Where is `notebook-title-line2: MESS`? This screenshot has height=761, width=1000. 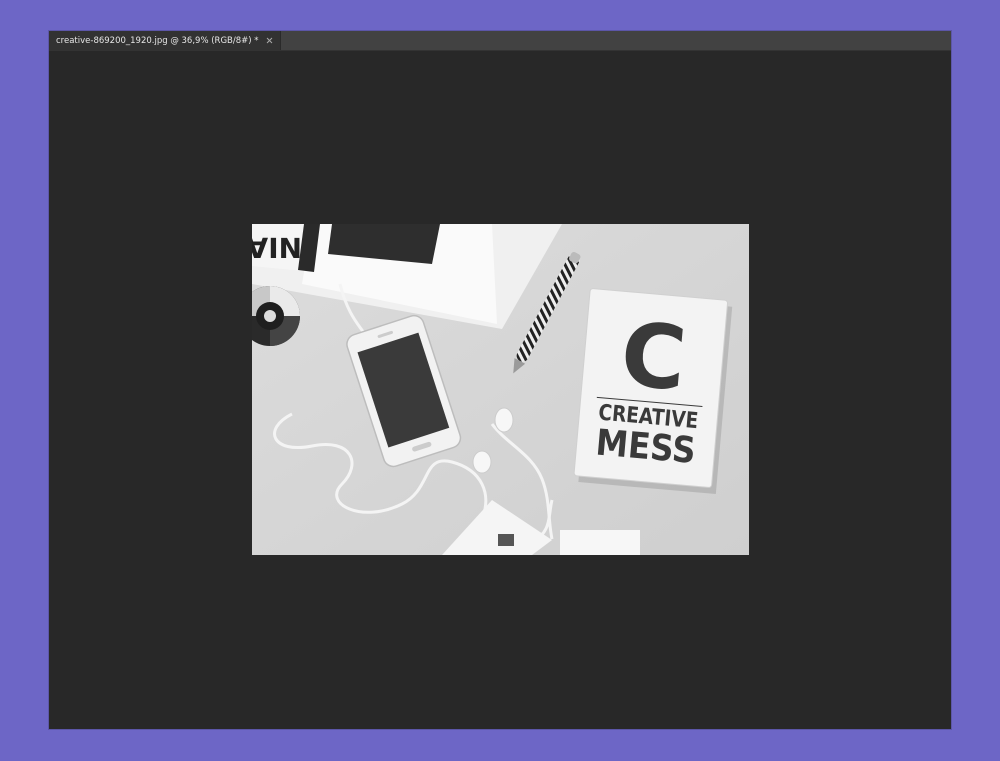 notebook-title-line2: MESS is located at coordinates (645, 447).